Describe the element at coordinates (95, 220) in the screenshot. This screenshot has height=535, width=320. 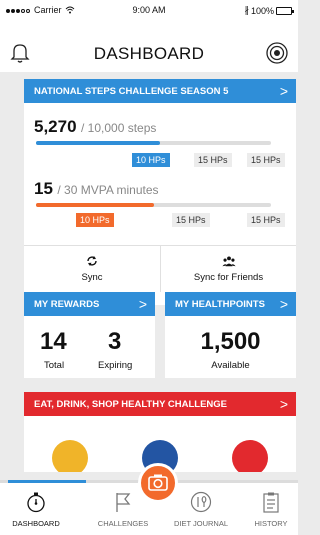
I see `mvpa-tier-1-tag: 10 HPs` at that location.